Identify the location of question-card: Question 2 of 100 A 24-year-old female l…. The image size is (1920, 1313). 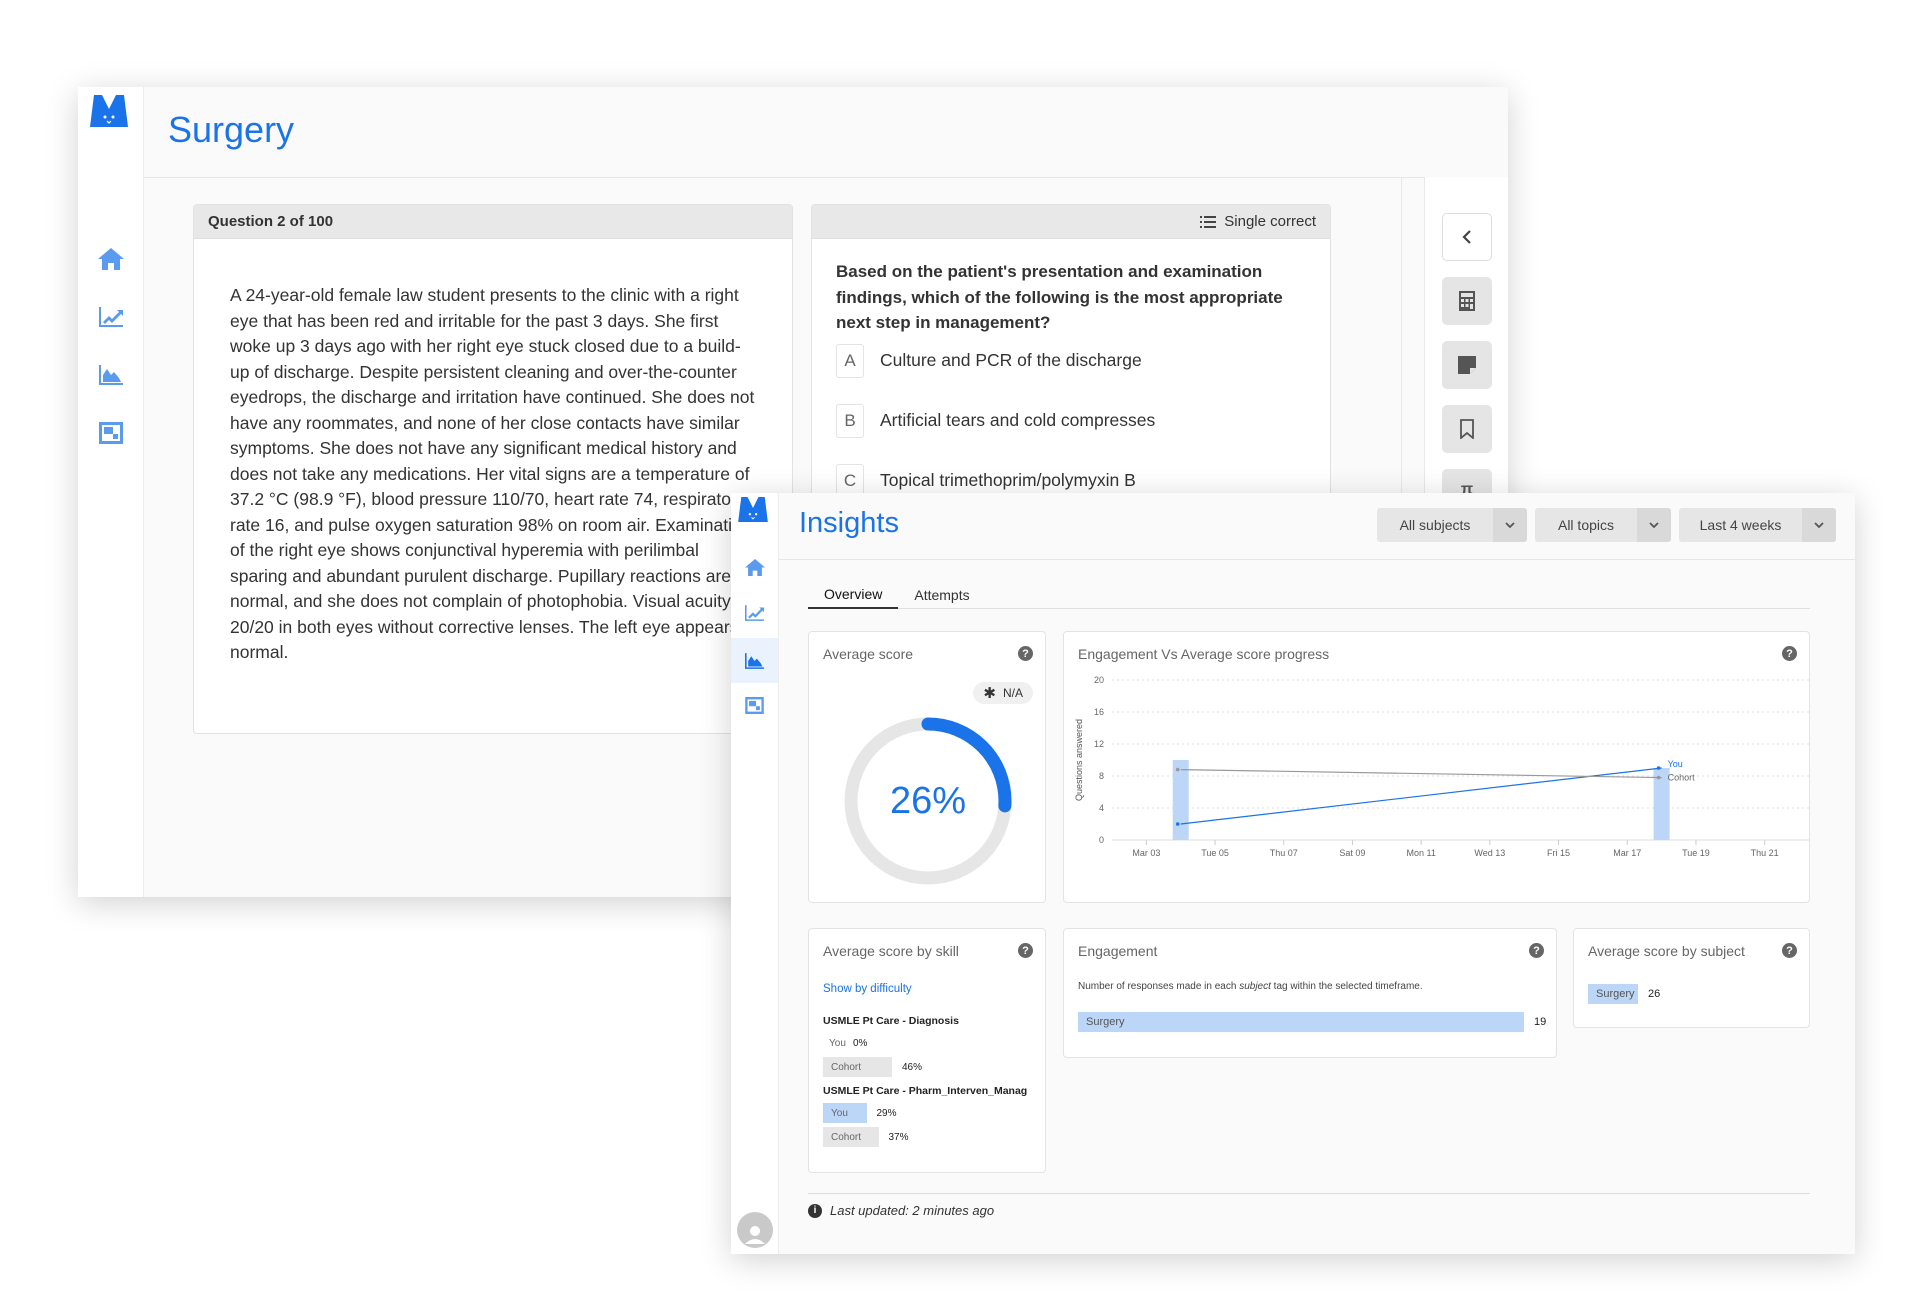
(493, 469).